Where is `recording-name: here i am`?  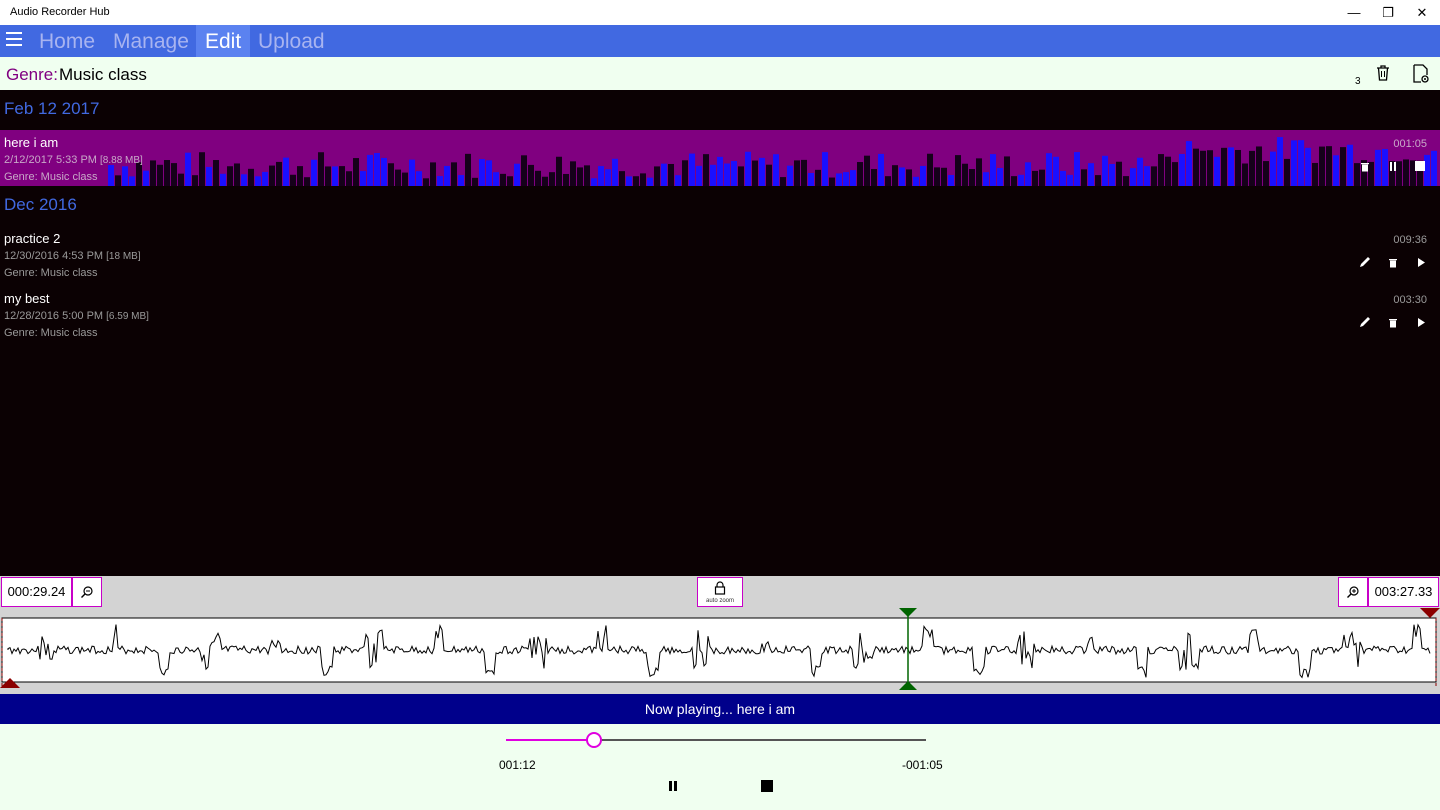
recording-name: here i am is located at coordinates (31, 142).